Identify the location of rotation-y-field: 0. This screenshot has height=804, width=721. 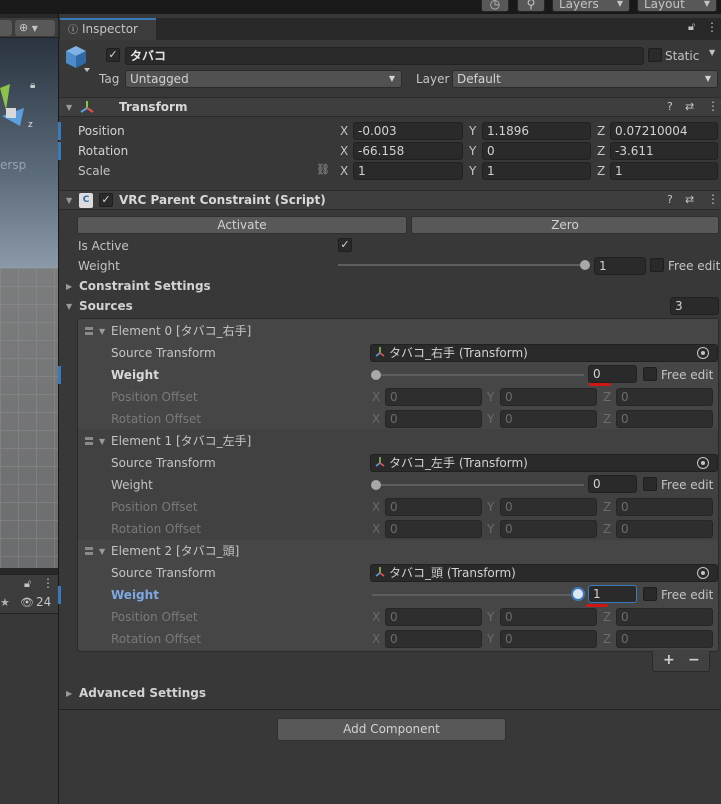
(536, 151).